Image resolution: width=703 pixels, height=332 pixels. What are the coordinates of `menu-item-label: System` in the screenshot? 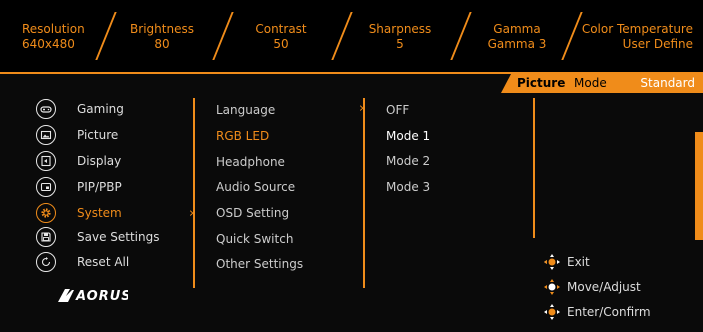 It's located at (99, 213).